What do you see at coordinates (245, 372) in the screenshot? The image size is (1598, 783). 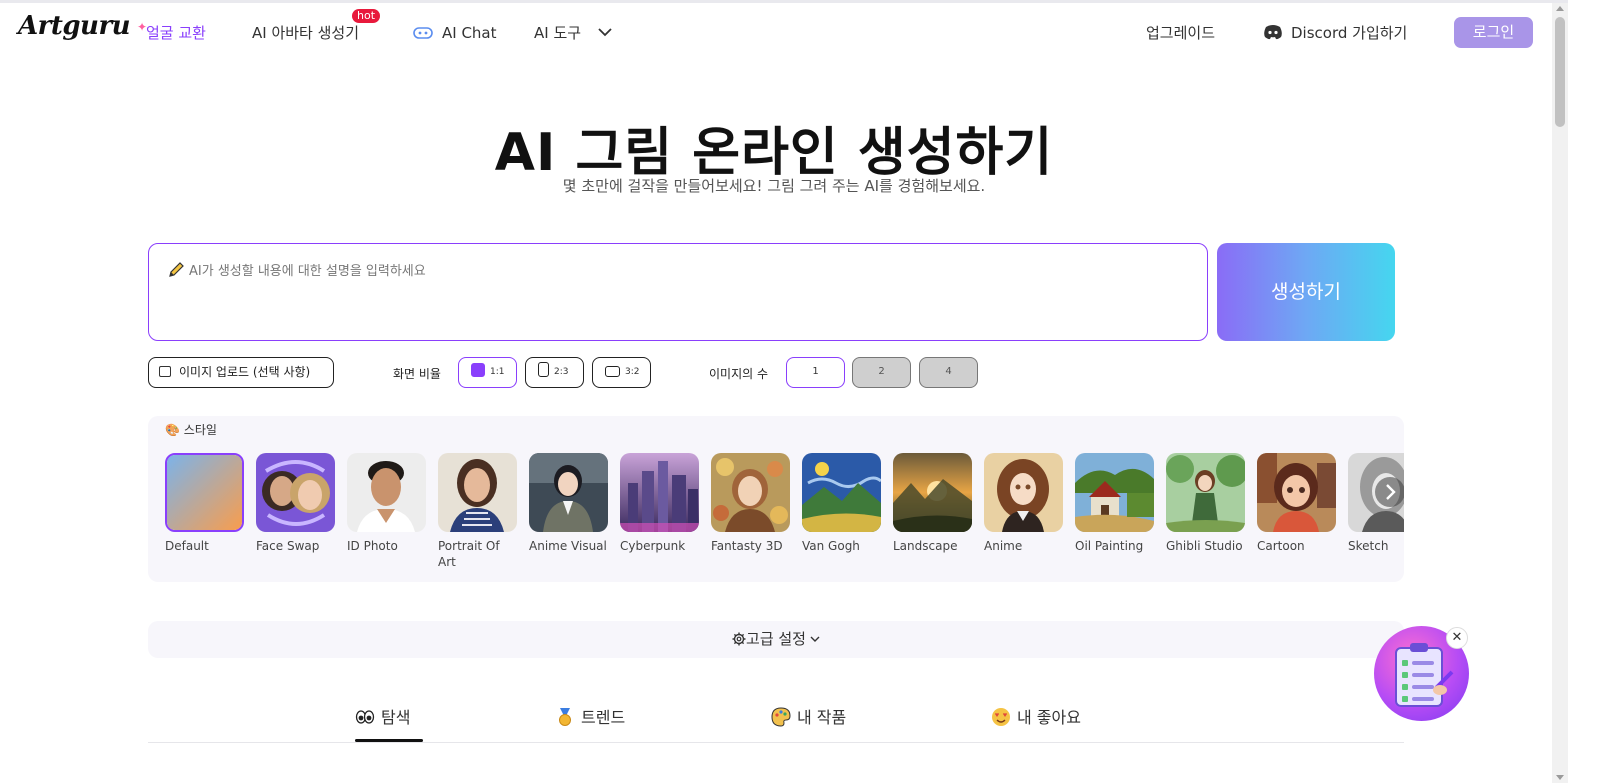 I see `image-upload-label: 이미지 업로드 (선택 사항)` at bounding box center [245, 372].